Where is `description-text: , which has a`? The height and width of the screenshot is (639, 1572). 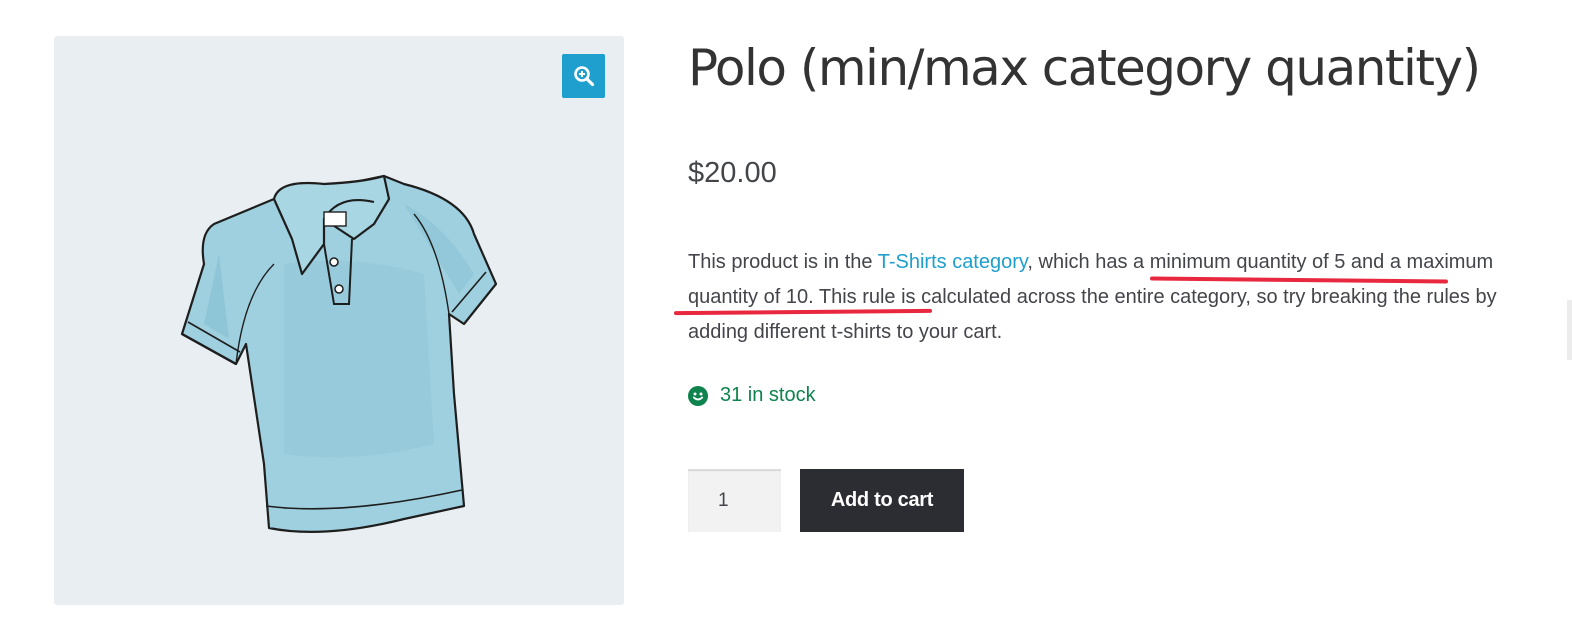
description-text: , which has a is located at coordinates (1088, 262).